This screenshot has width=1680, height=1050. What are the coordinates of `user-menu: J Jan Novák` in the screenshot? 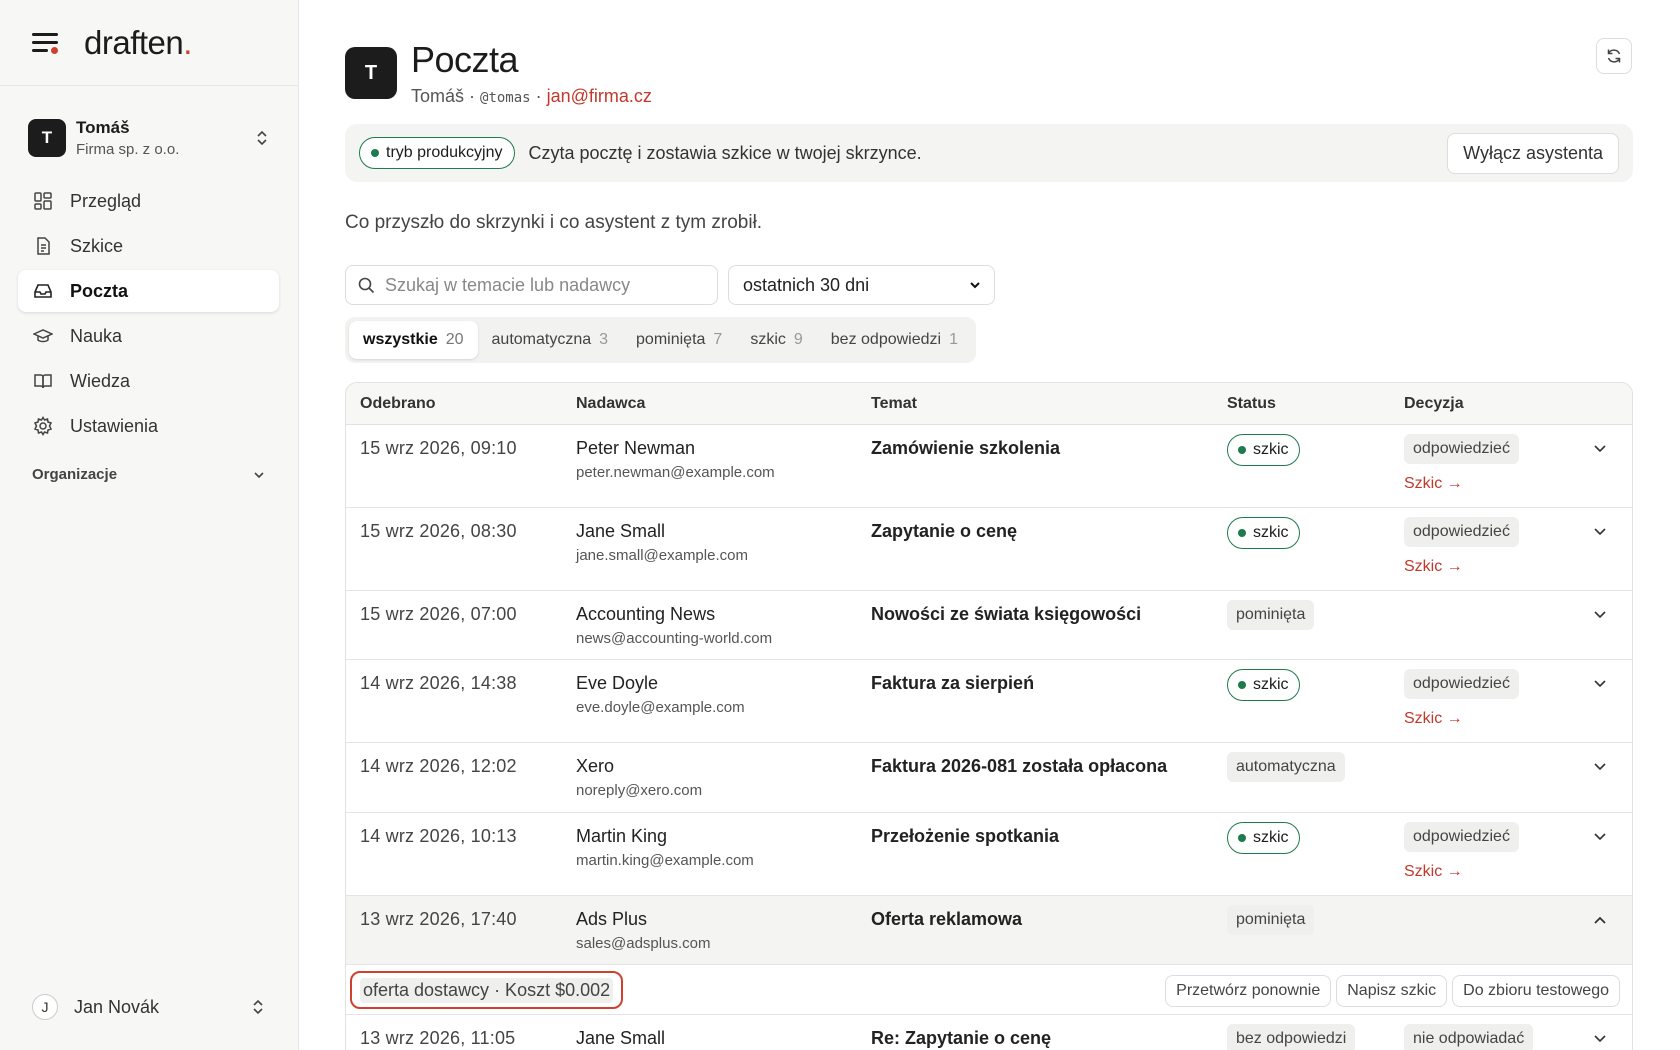 It's located at (149, 1007).